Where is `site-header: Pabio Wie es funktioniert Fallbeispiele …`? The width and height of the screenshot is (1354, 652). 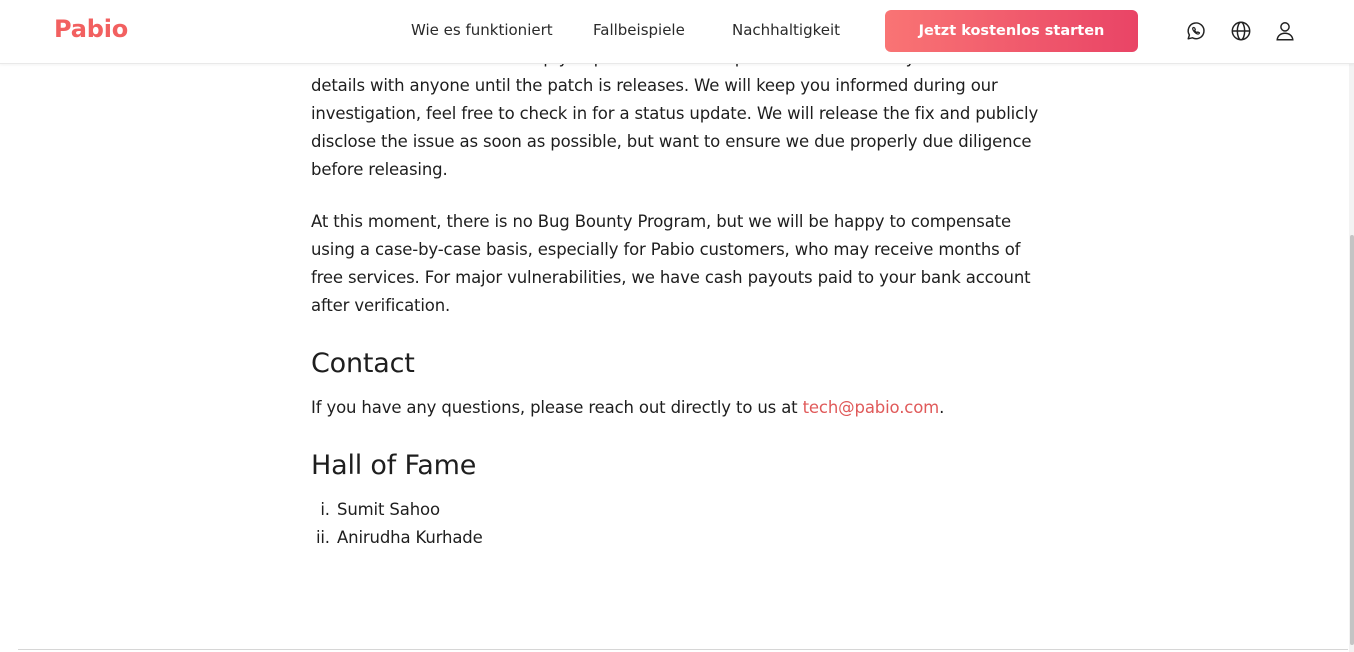 site-header: Pabio Wie es funktioniert Fallbeispiele … is located at coordinates (677, 32).